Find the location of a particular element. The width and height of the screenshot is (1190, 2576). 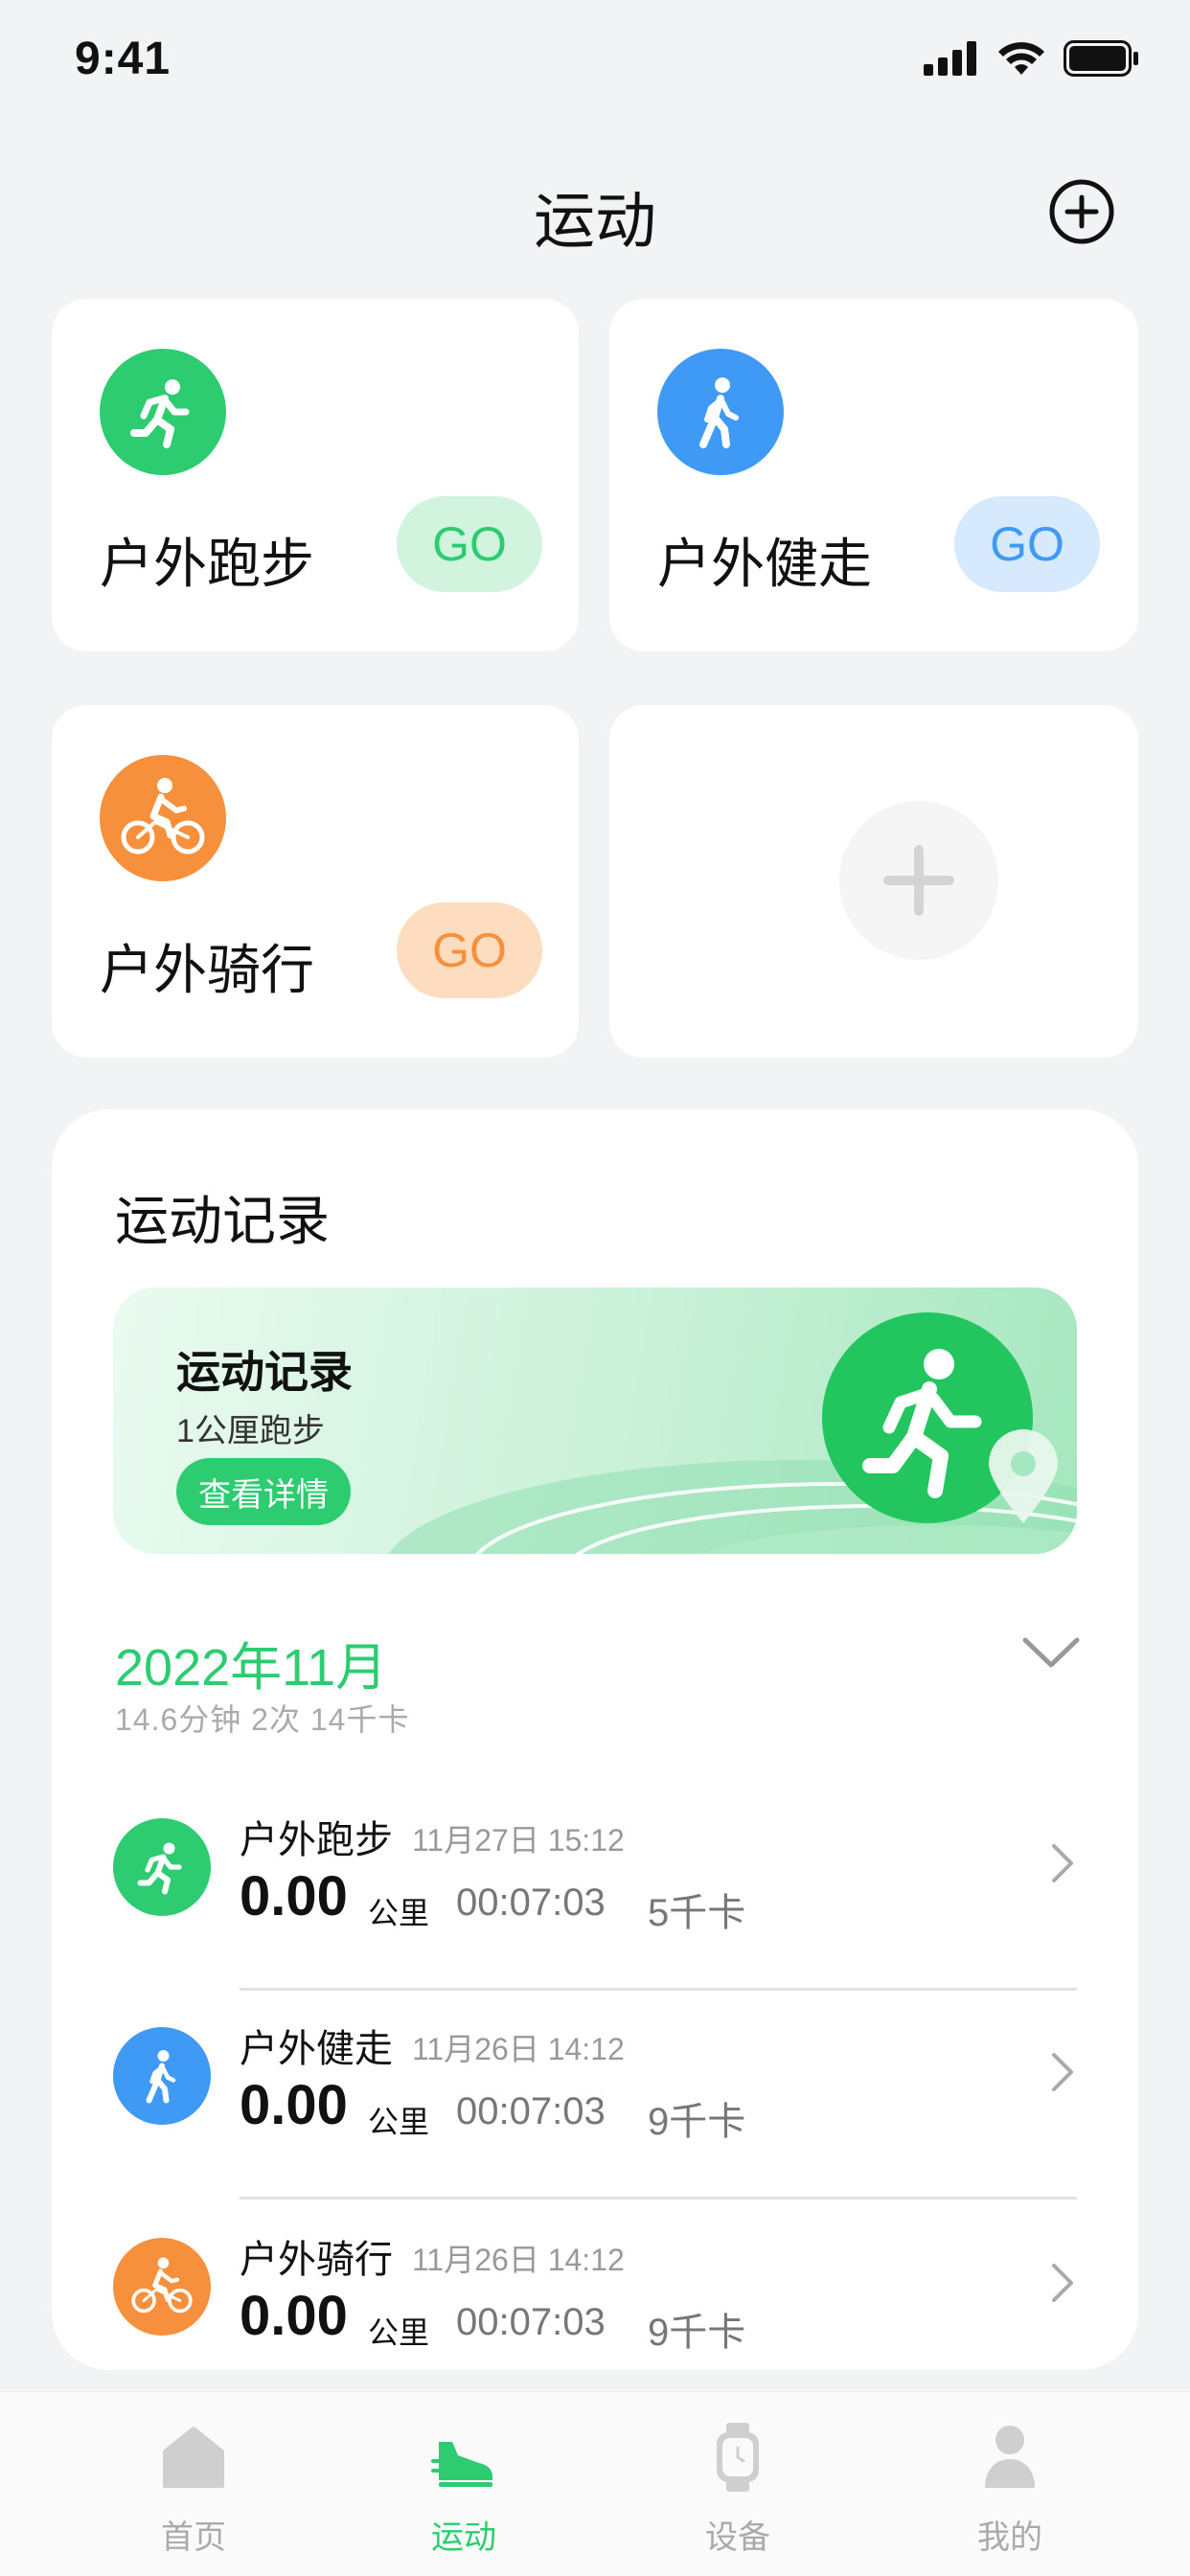

record-row: 户外骑行 11月26日 14:12 0.00 公里 00:07:03 9千卡 is located at coordinates (595, 2305).